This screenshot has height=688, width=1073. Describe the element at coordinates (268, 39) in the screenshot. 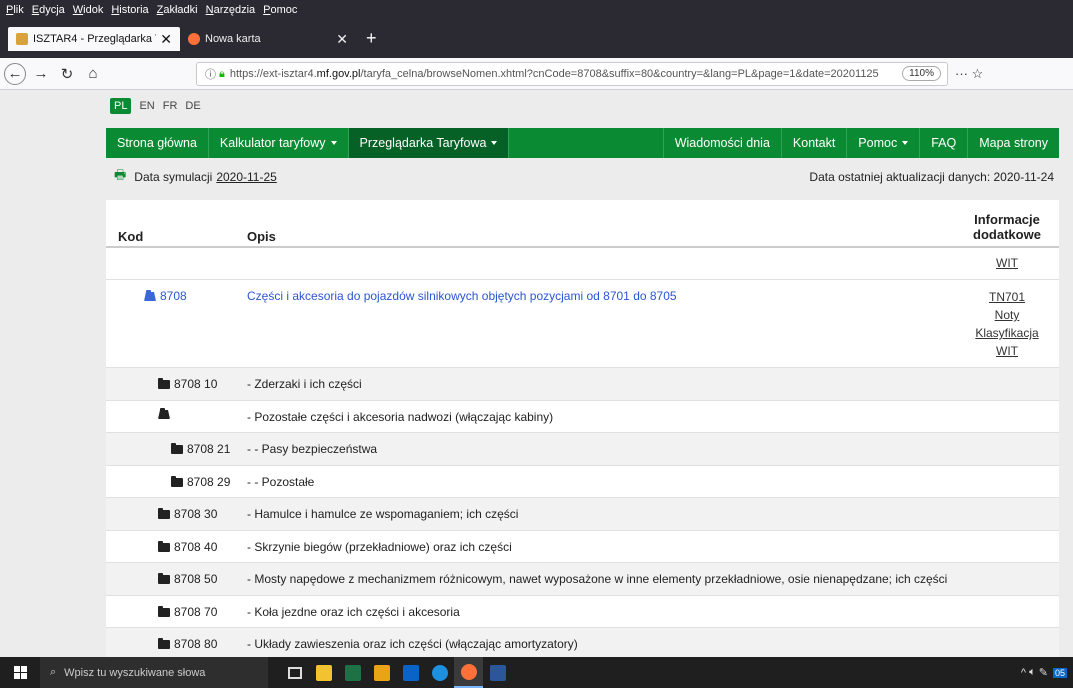

I see `tab-new: Nowa karta ✕` at that location.